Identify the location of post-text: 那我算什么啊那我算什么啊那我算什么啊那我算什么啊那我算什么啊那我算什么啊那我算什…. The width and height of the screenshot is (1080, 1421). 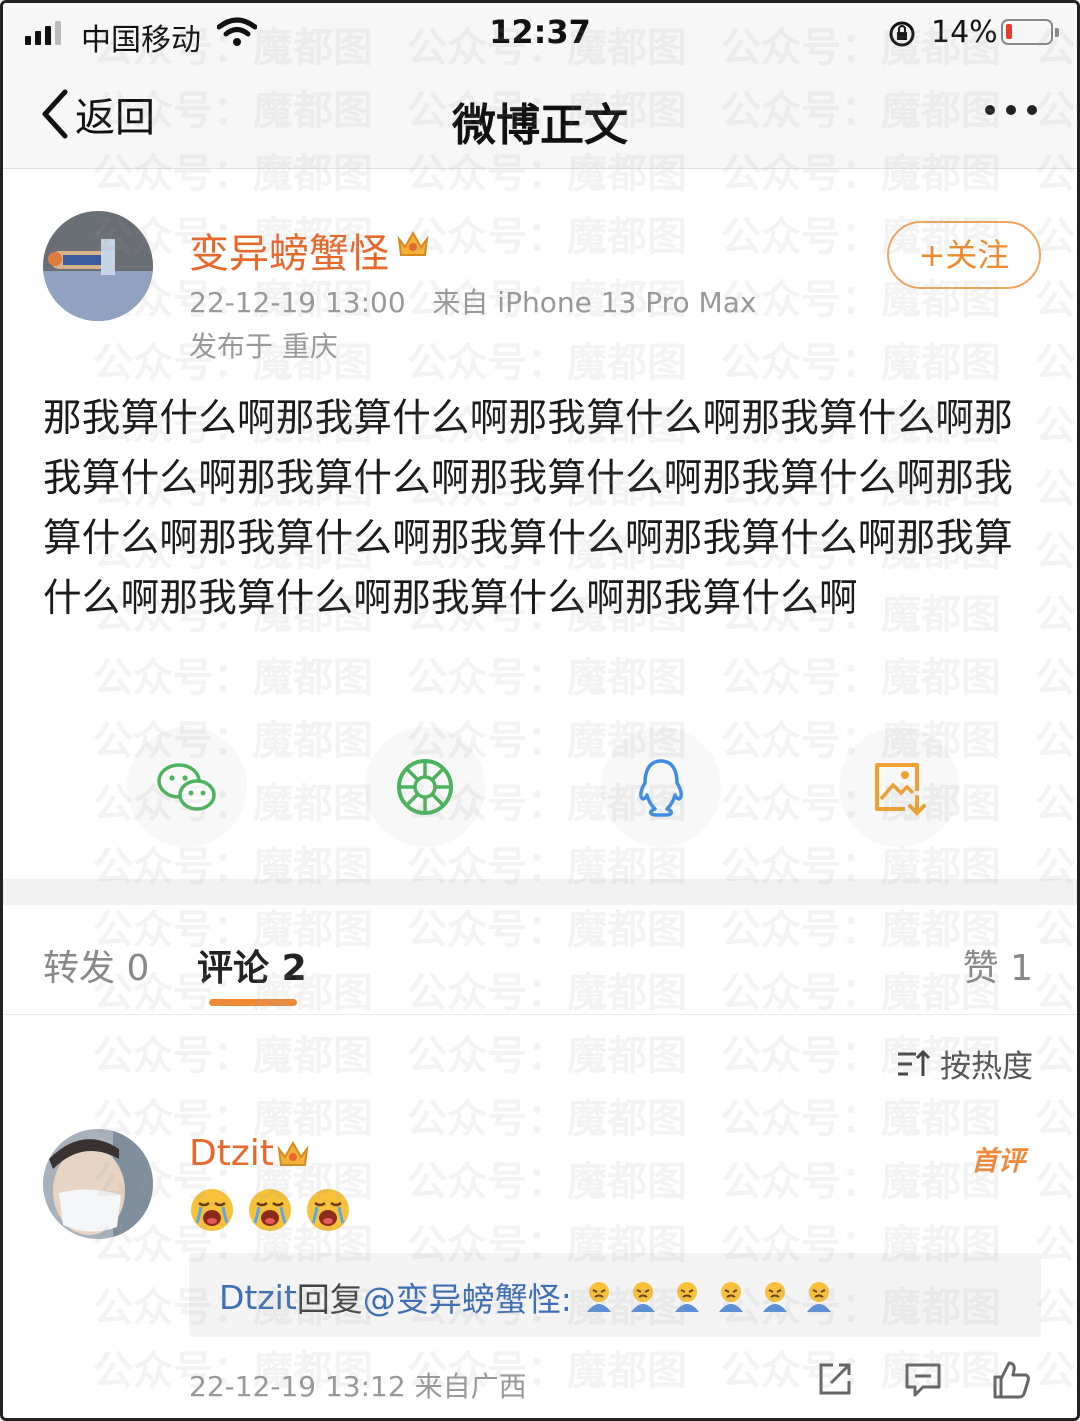
(528, 508).